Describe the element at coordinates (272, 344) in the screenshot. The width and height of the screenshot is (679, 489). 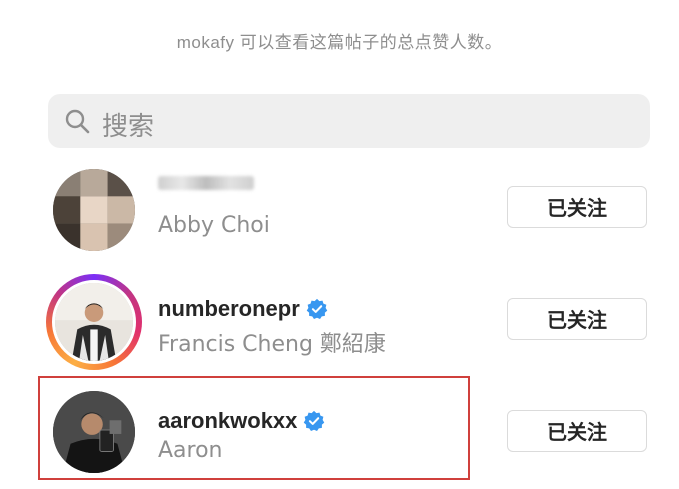
I see `full-name: Francis Cheng 鄭紹康` at that location.